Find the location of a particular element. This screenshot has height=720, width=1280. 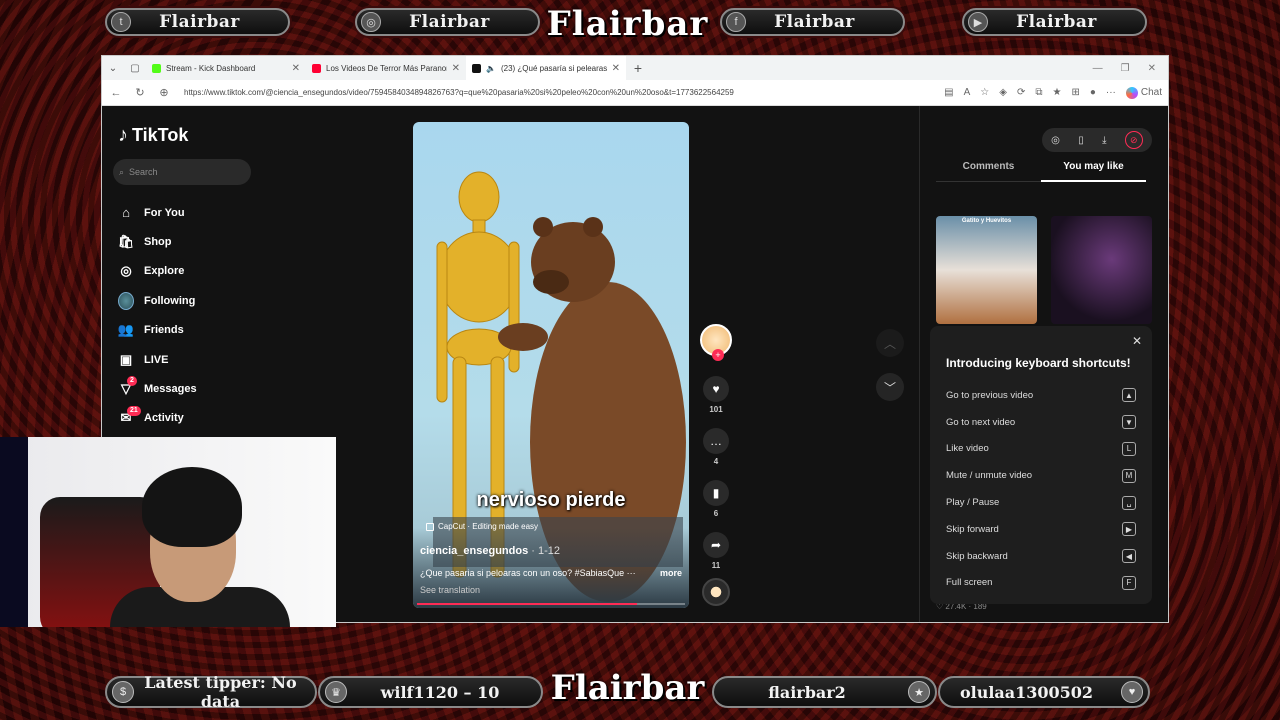

shortcut-label: Like video is located at coordinates (967, 449).